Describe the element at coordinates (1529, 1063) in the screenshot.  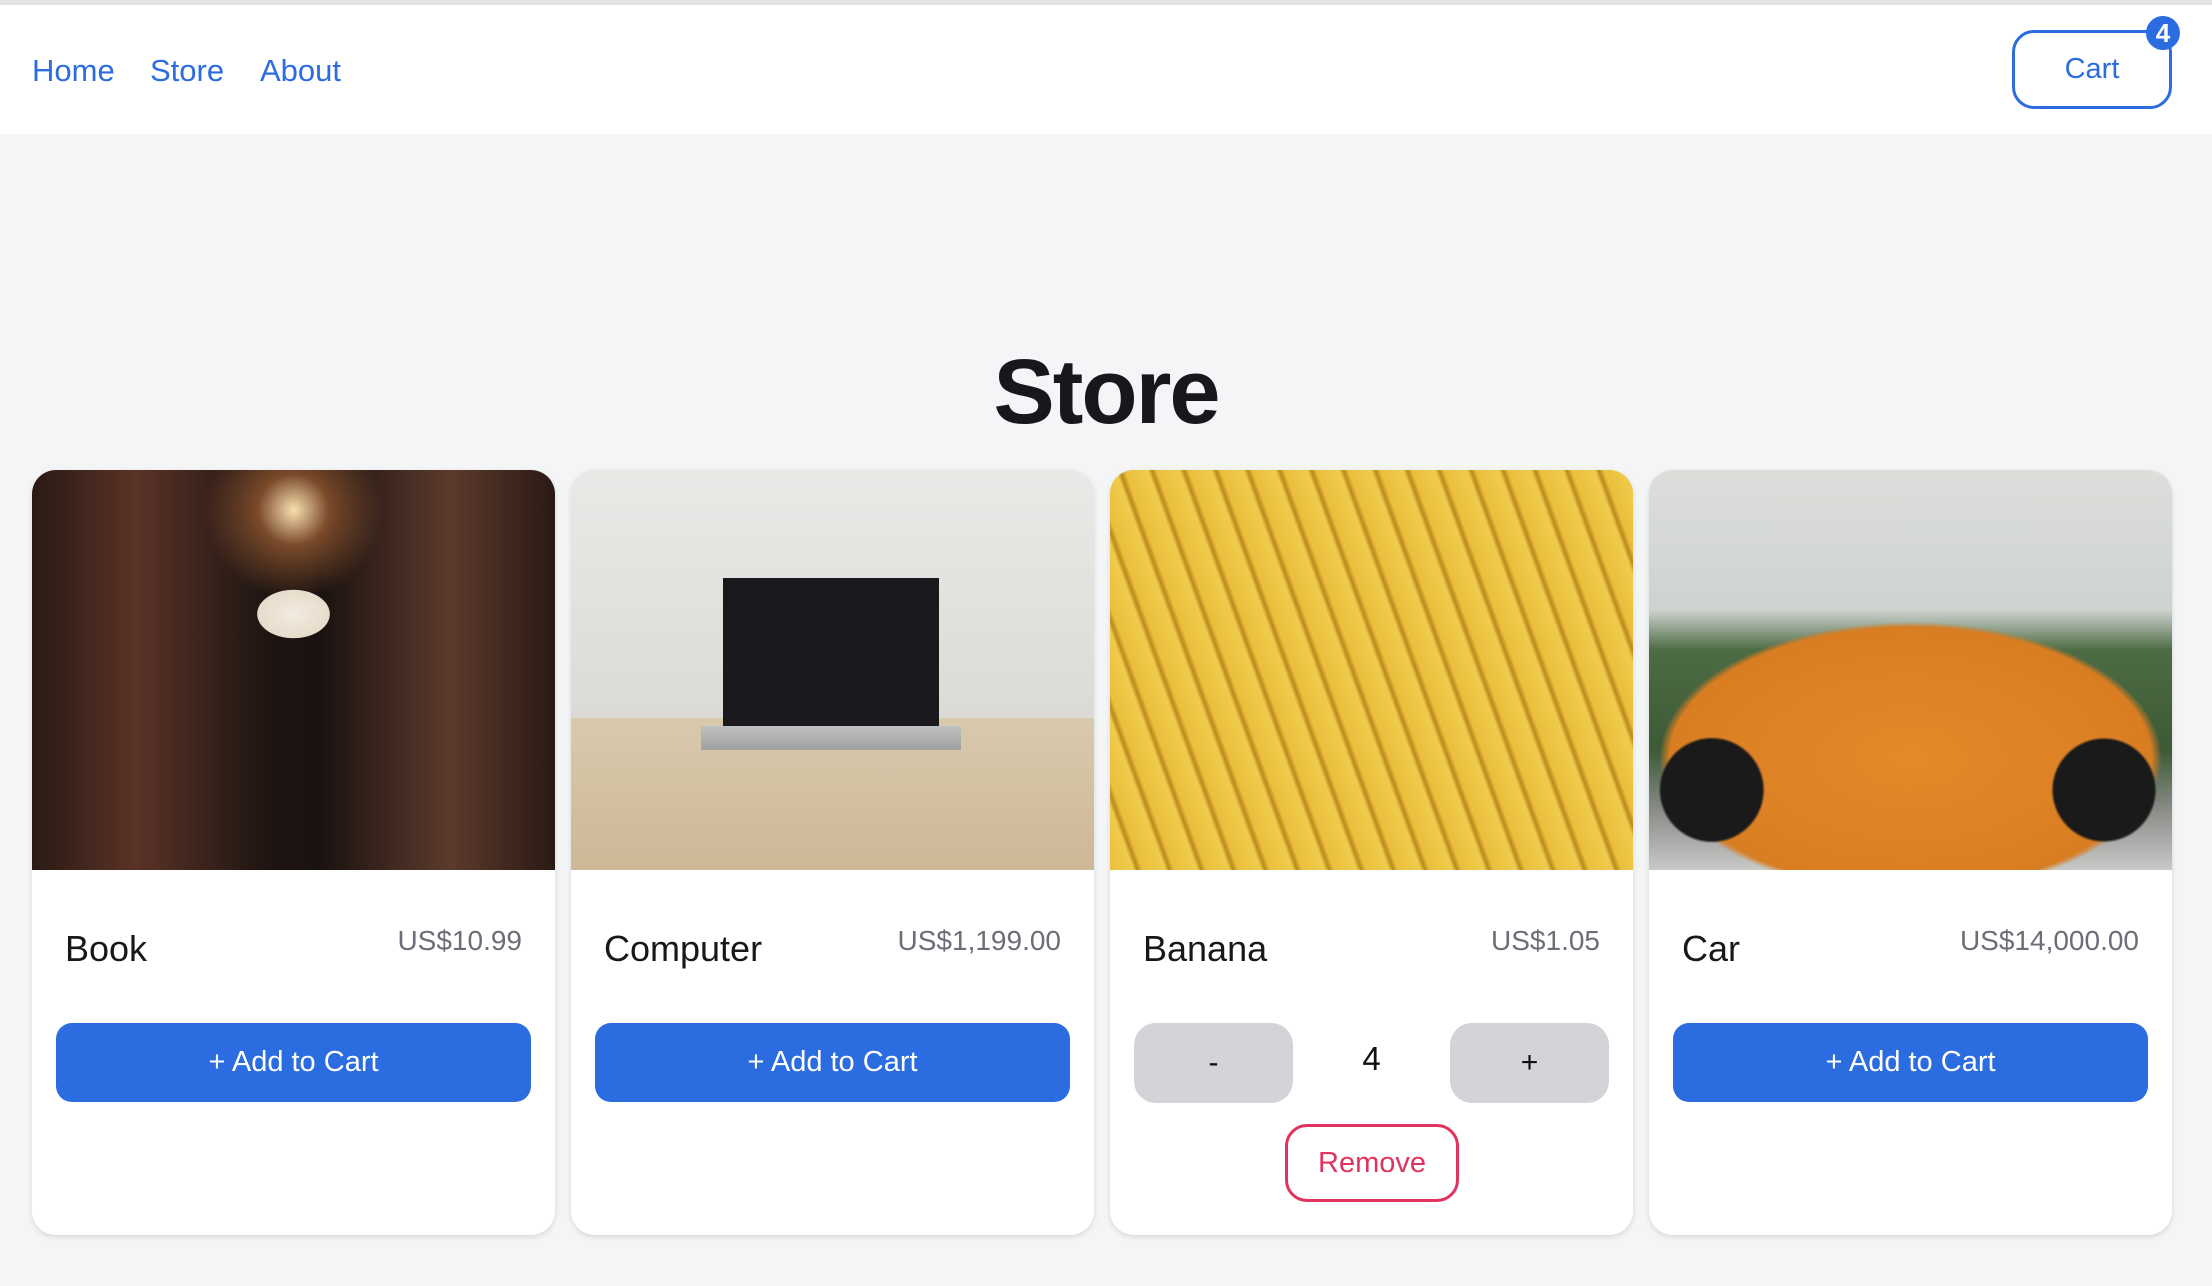
I see `increment-button: +` at that location.